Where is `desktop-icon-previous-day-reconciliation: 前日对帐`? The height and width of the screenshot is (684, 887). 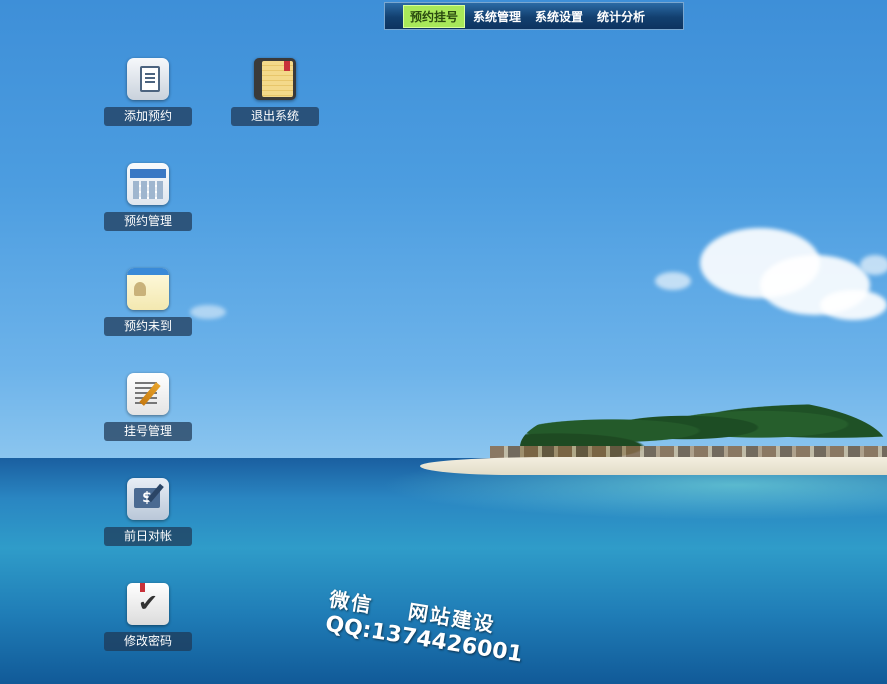
desktop-icon-previous-day-reconciliation: 前日对帐 is located at coordinates (148, 512).